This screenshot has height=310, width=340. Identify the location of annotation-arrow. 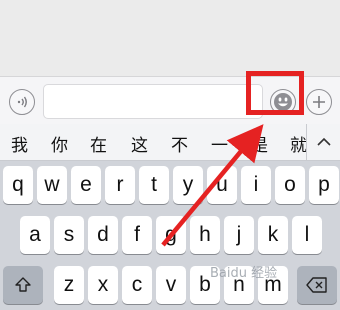
(212, 185).